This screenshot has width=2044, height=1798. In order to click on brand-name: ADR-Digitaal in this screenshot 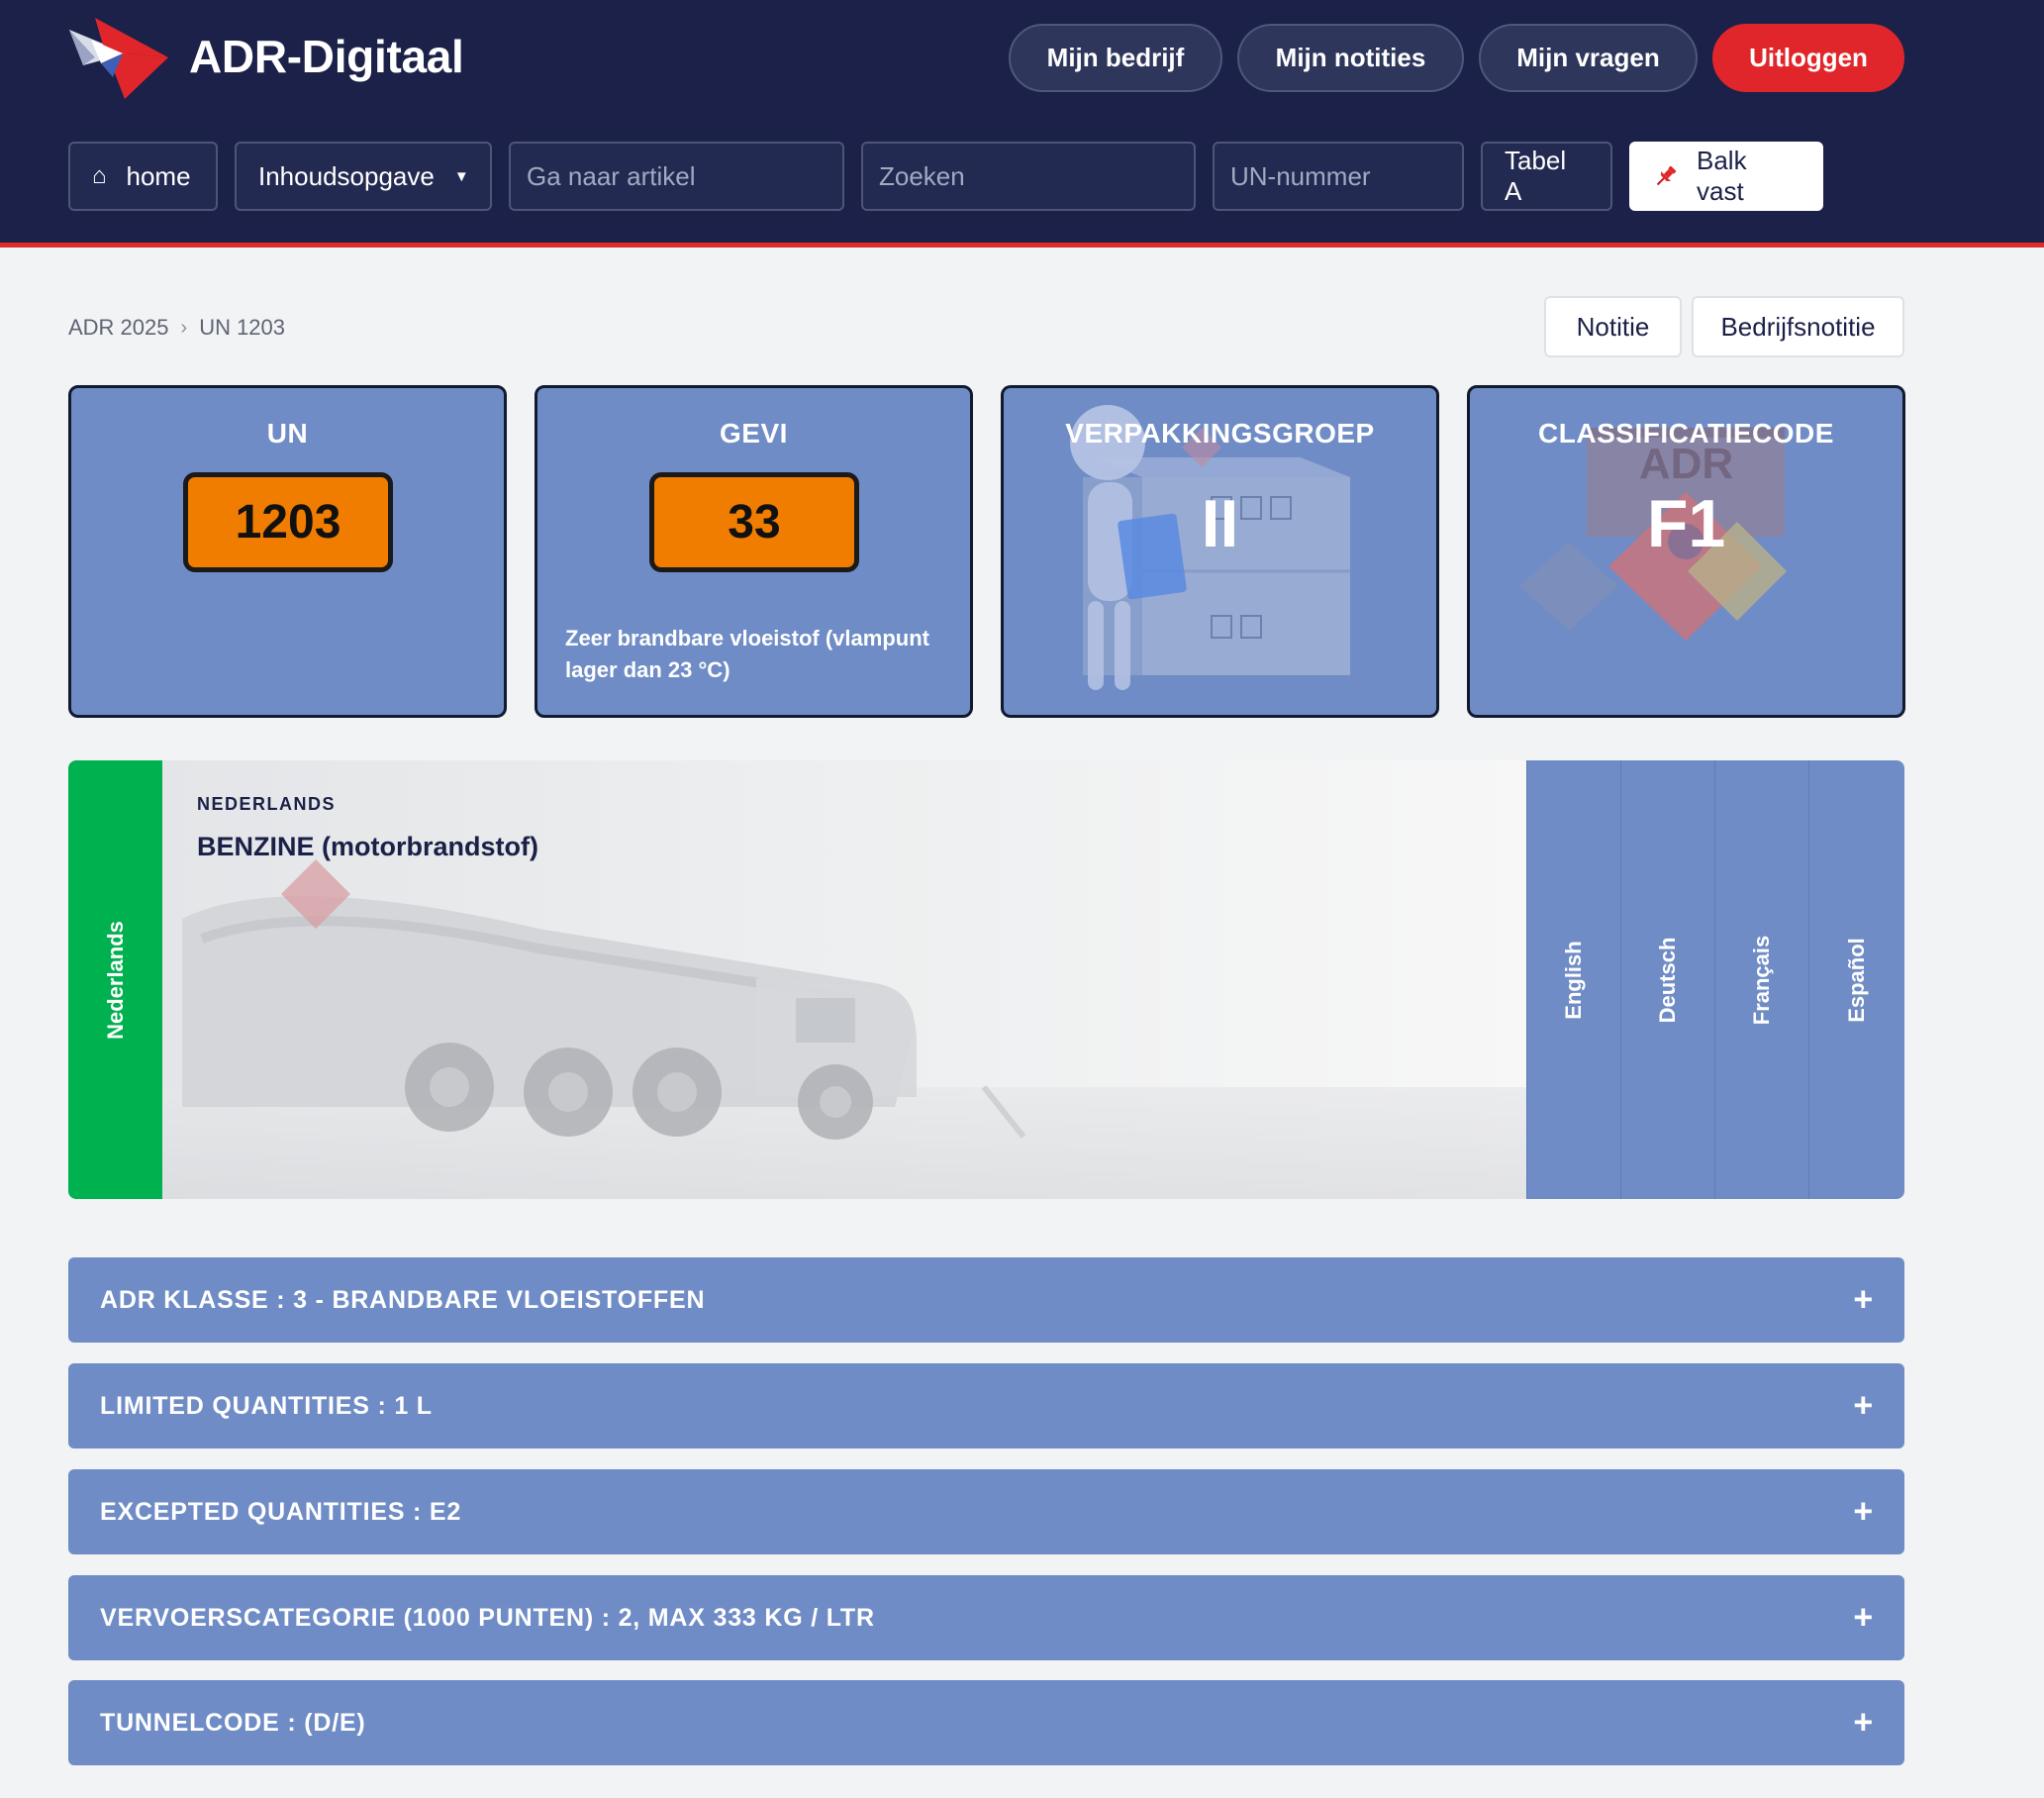, I will do `click(326, 56)`.